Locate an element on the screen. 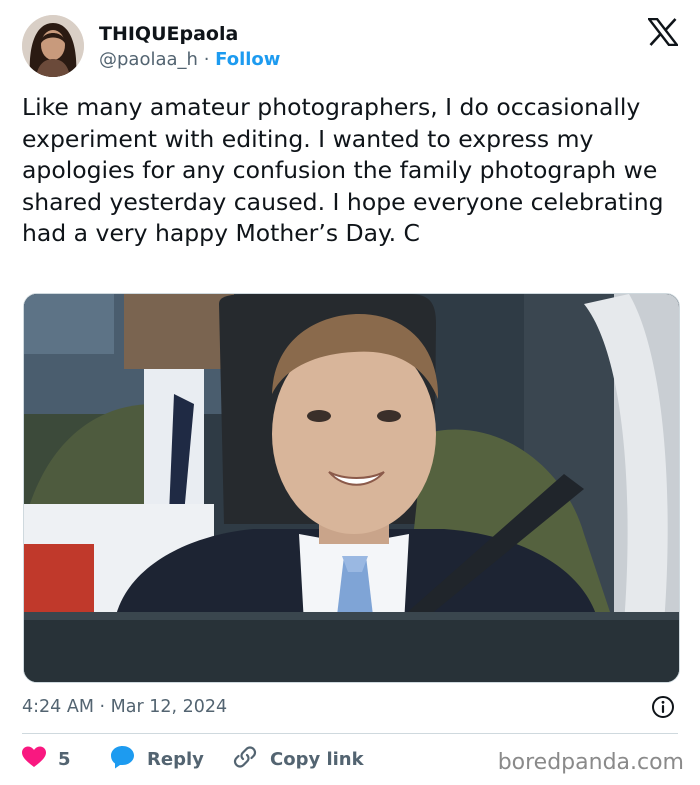  author-handle-row: @paolaa_h · Follow is located at coordinates (189, 60).